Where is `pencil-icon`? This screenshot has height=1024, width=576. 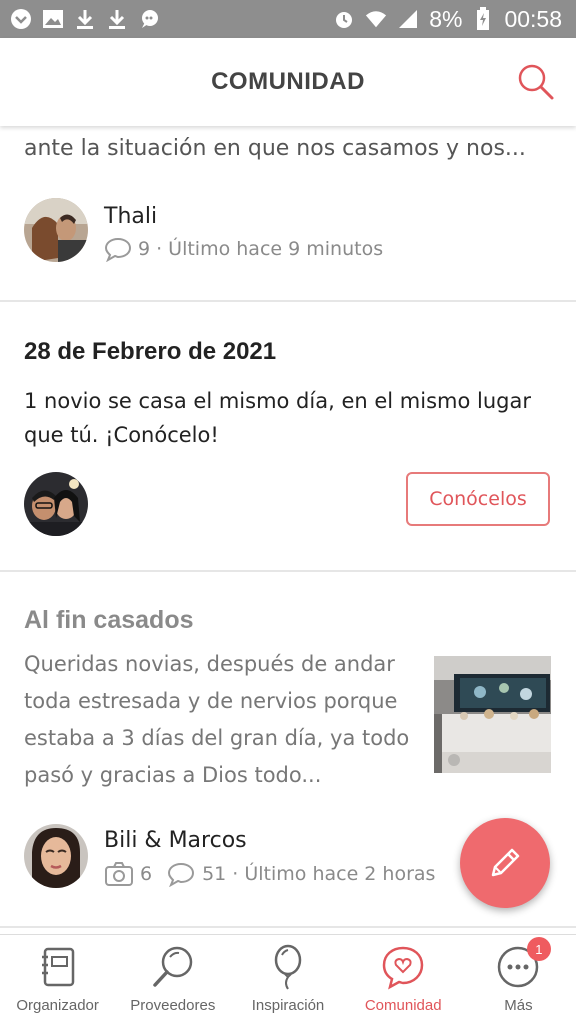
pencil-icon is located at coordinates (505, 862).